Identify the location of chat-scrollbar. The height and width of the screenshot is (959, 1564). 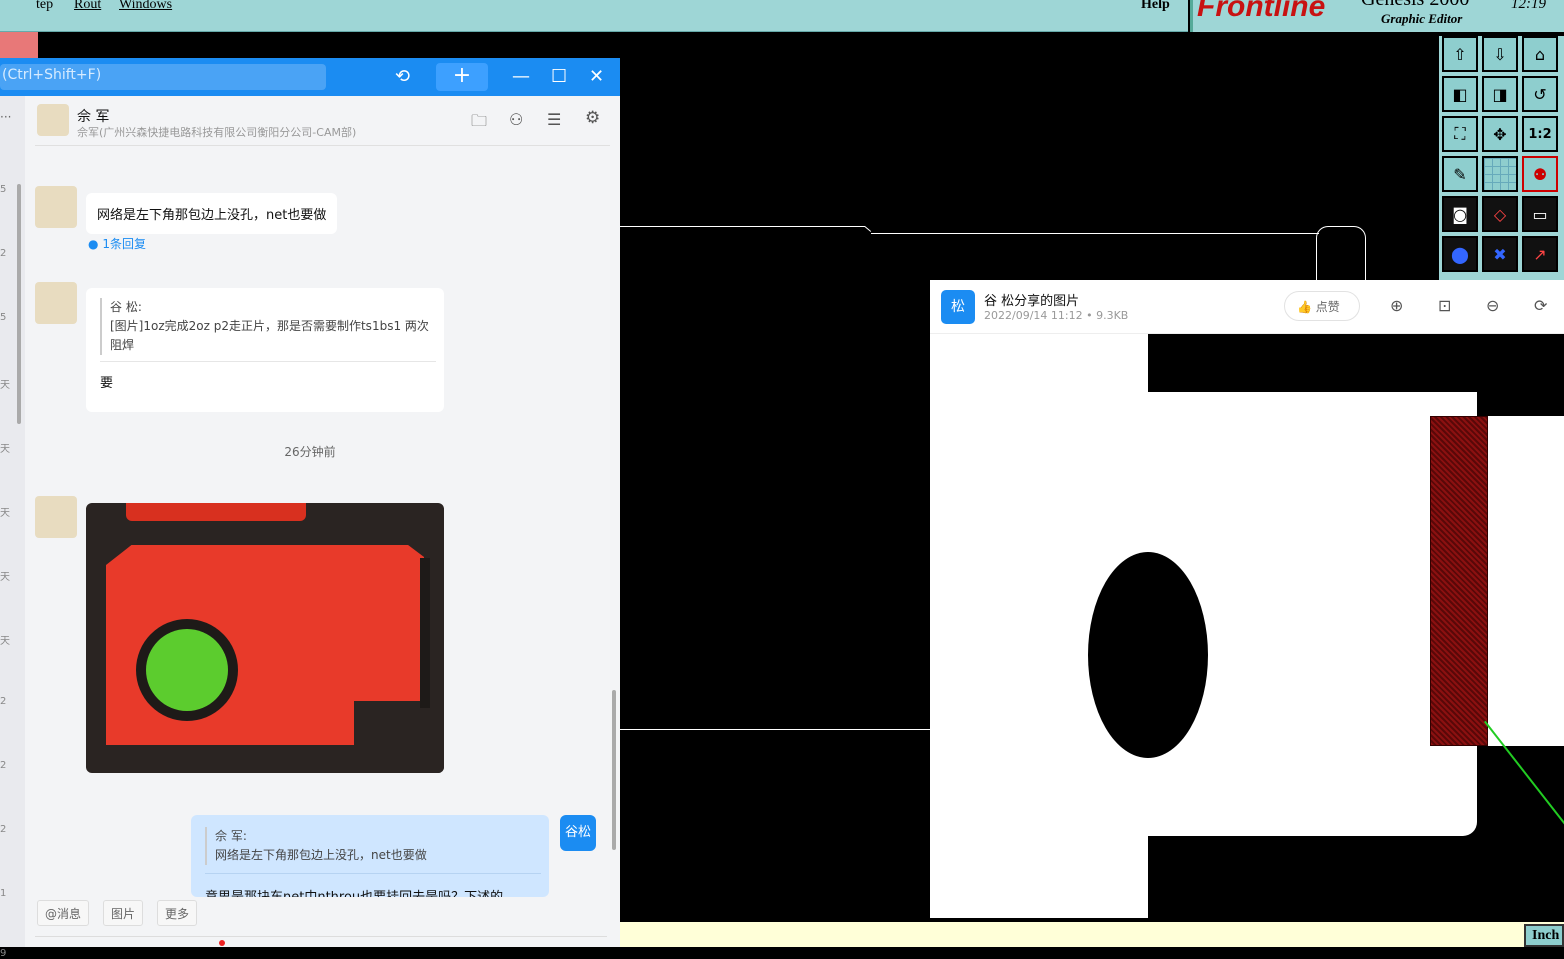
(614, 770).